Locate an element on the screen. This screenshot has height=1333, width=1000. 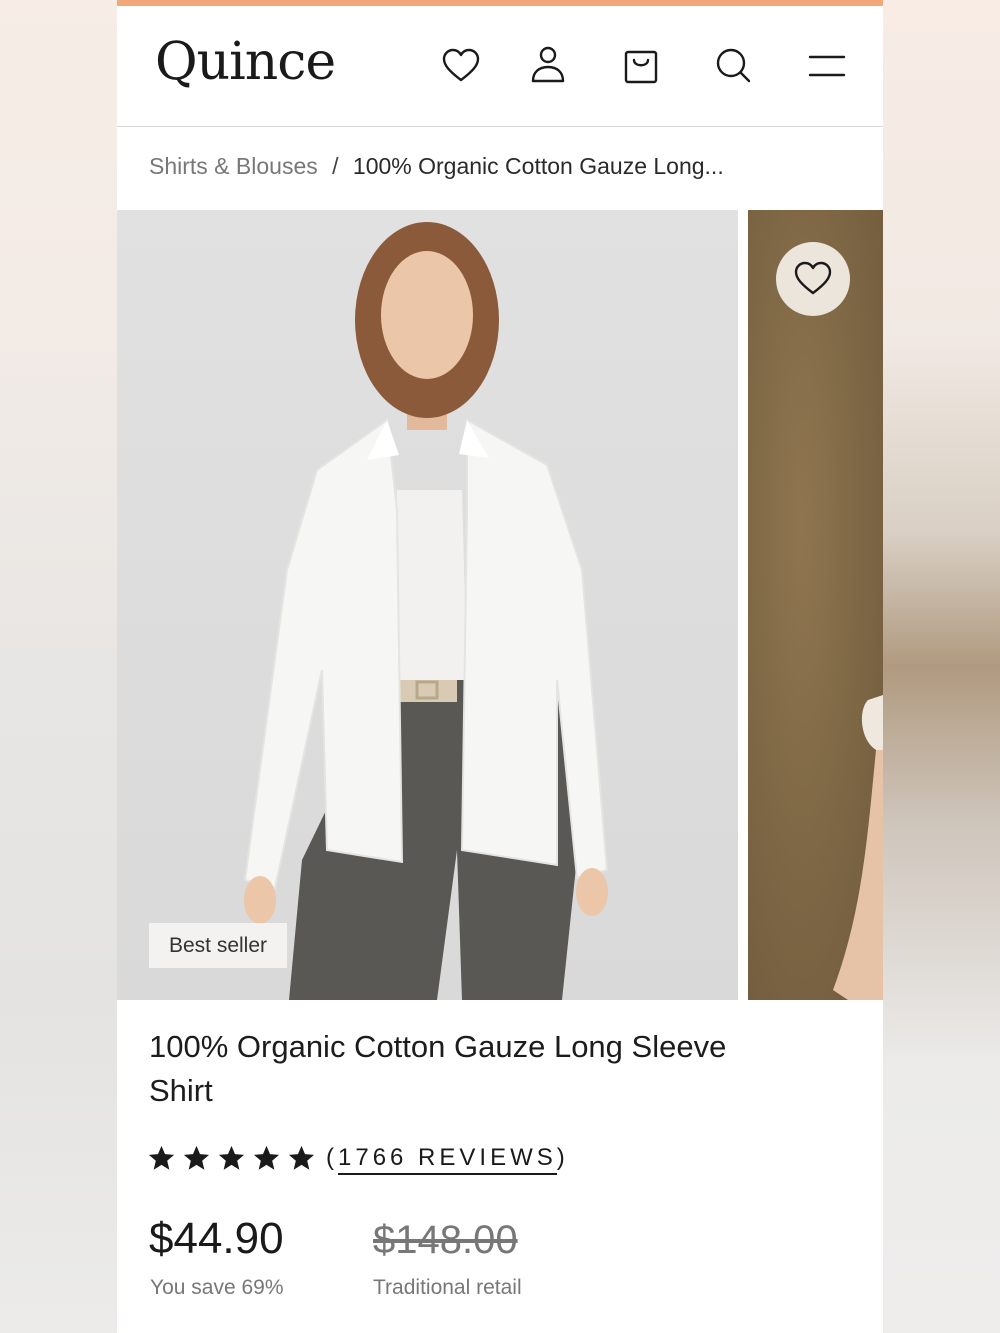
retail-price: $148.00 is located at coordinates (445, 1240).